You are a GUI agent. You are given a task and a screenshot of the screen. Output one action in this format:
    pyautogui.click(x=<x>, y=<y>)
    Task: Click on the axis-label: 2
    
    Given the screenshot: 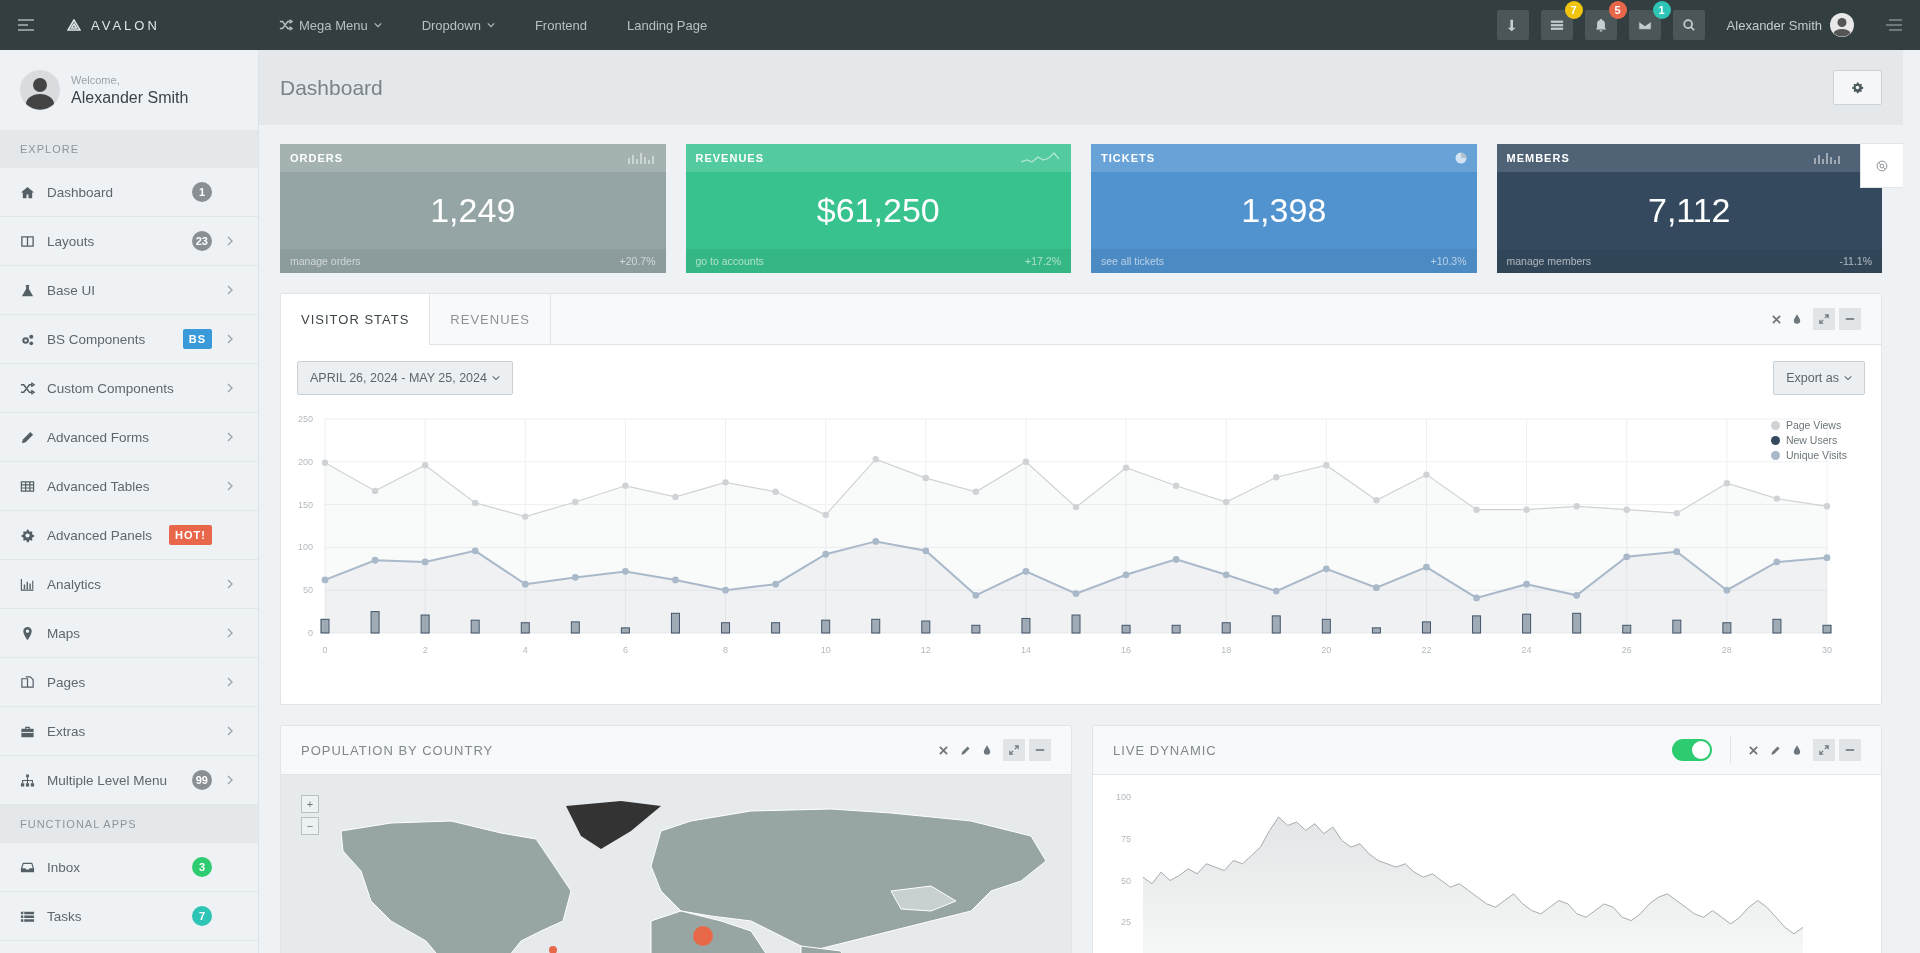 What is the action you would take?
    pyautogui.click(x=425, y=650)
    